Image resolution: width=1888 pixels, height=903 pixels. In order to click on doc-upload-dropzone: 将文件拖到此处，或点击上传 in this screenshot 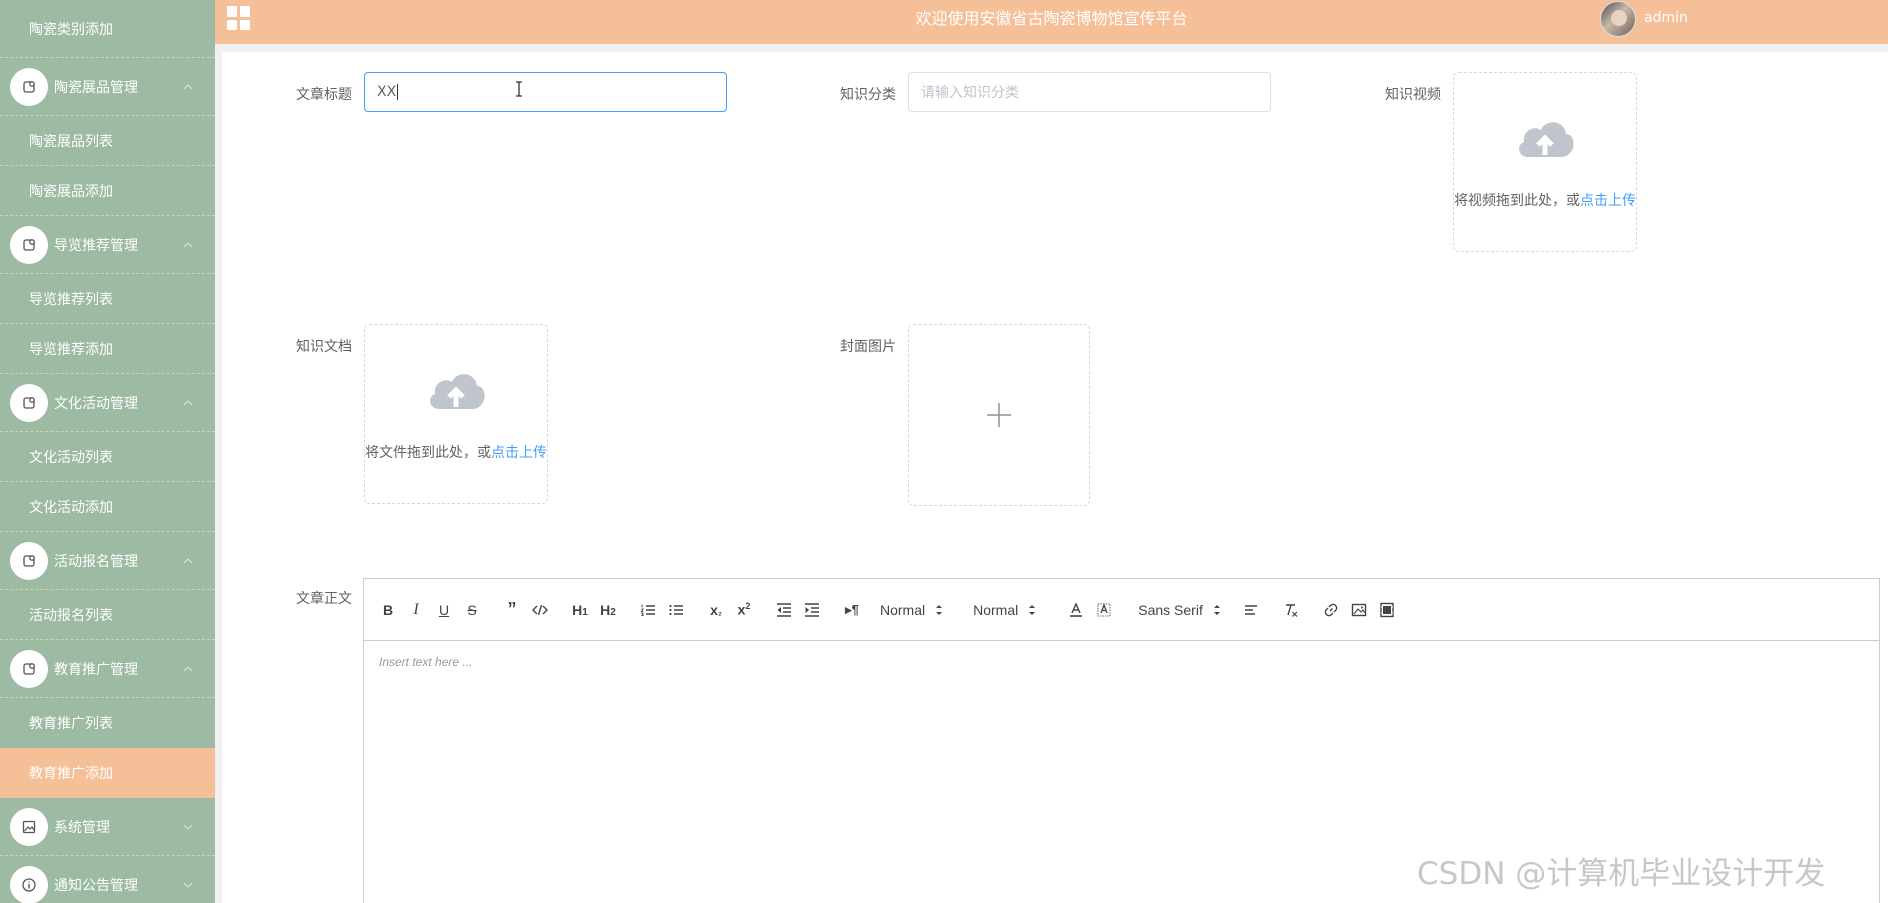, I will do `click(456, 414)`.